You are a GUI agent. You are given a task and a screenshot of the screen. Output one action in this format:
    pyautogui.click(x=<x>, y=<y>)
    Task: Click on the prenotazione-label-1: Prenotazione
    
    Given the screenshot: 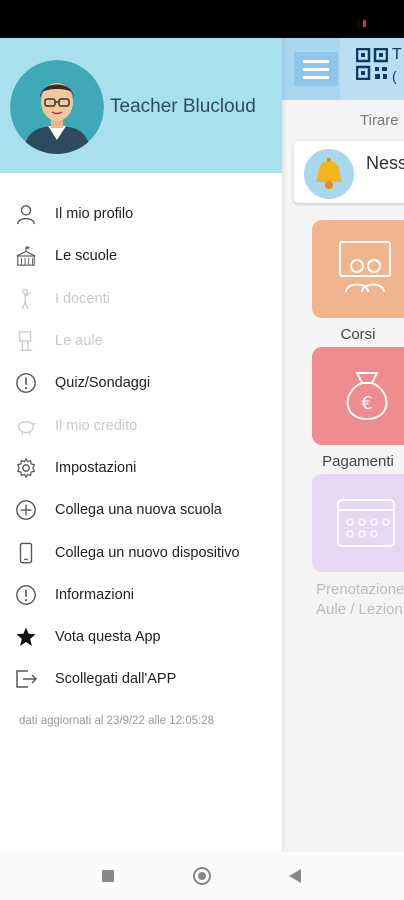 What is the action you would take?
    pyautogui.click(x=360, y=589)
    